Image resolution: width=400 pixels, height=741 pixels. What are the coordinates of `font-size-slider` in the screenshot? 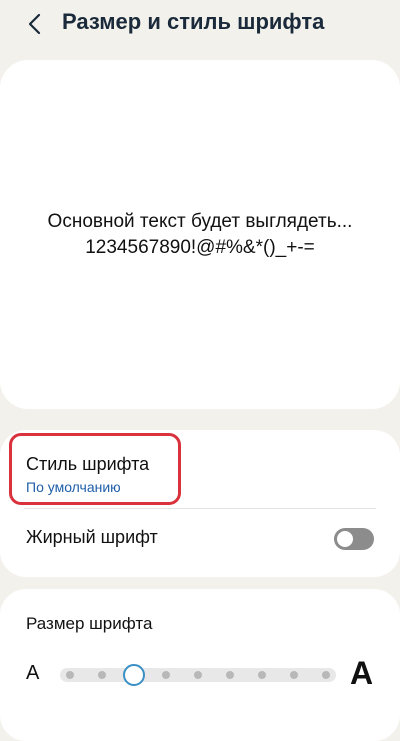 It's located at (198, 675).